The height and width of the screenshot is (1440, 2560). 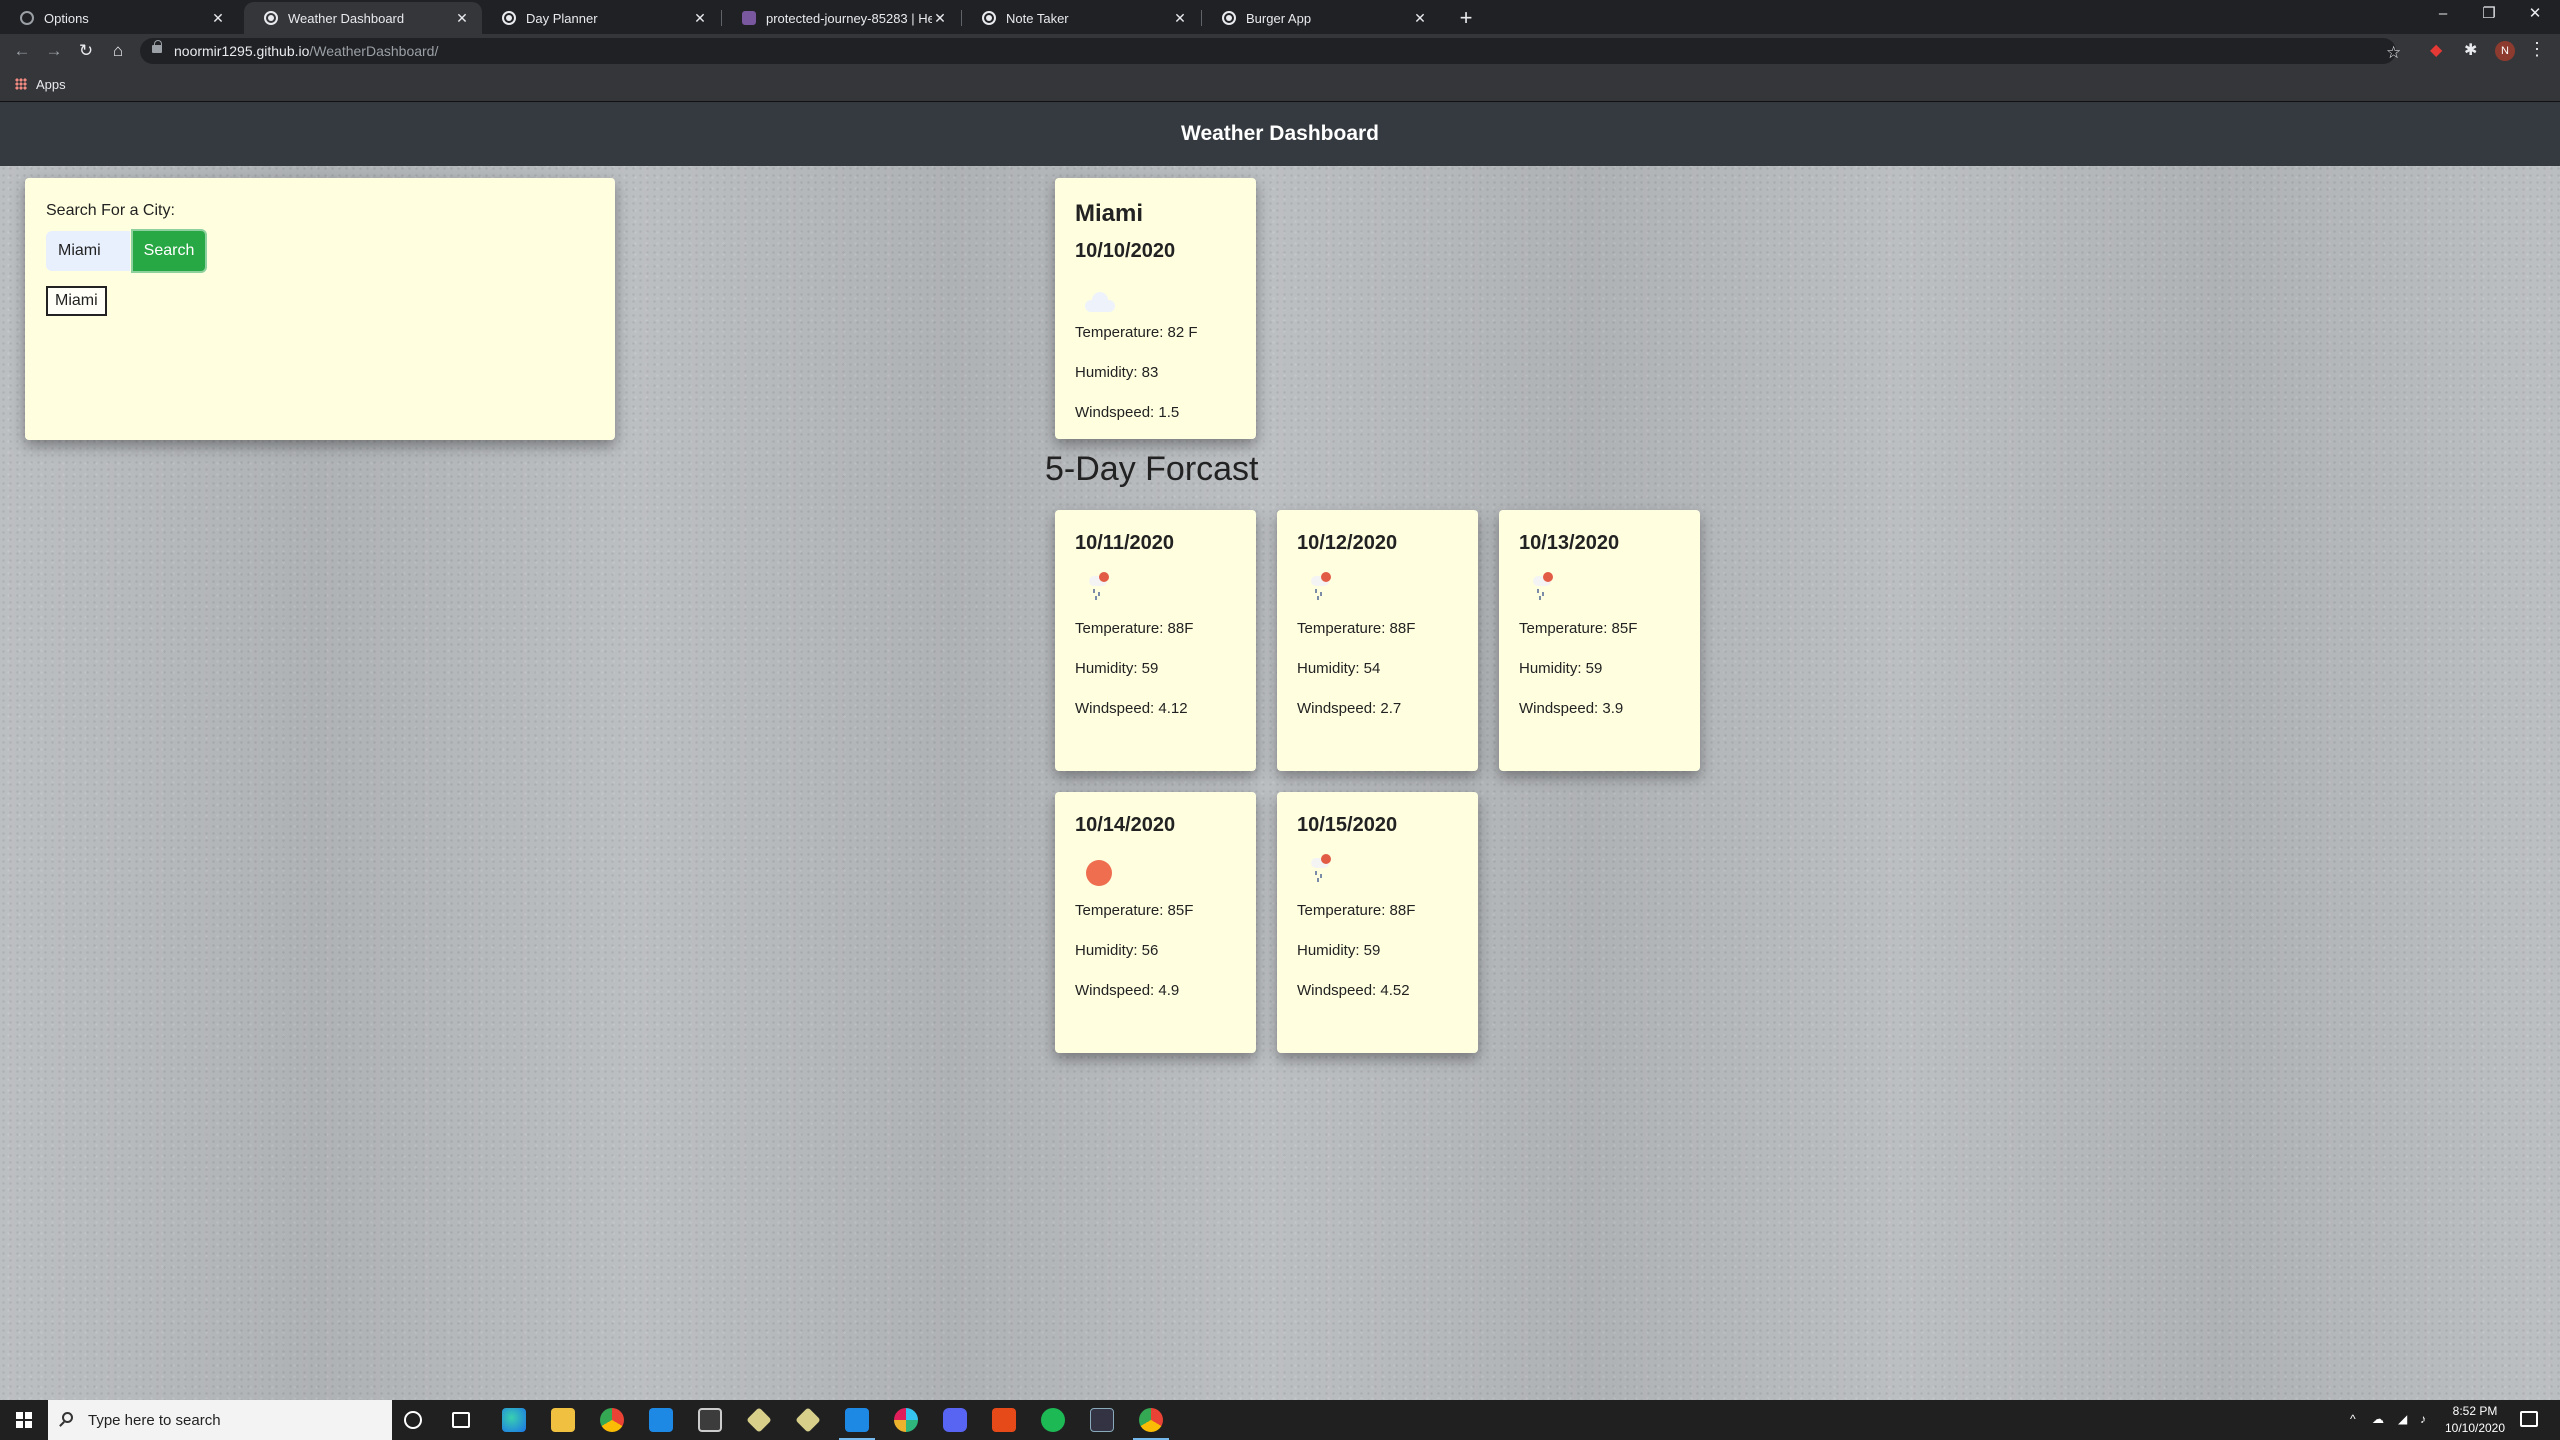 I want to click on search-button: Search, so click(x=169, y=251).